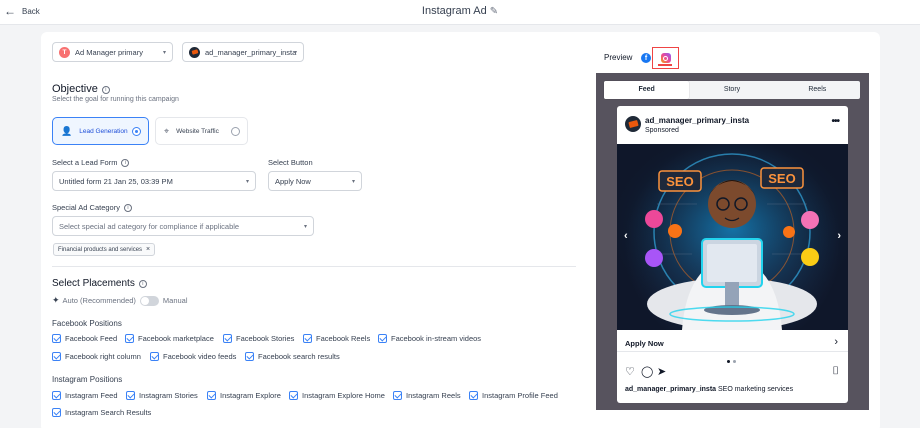 The width and height of the screenshot is (920, 428). Describe the element at coordinates (646, 58) in the screenshot. I see `facebook-icon: f` at that location.